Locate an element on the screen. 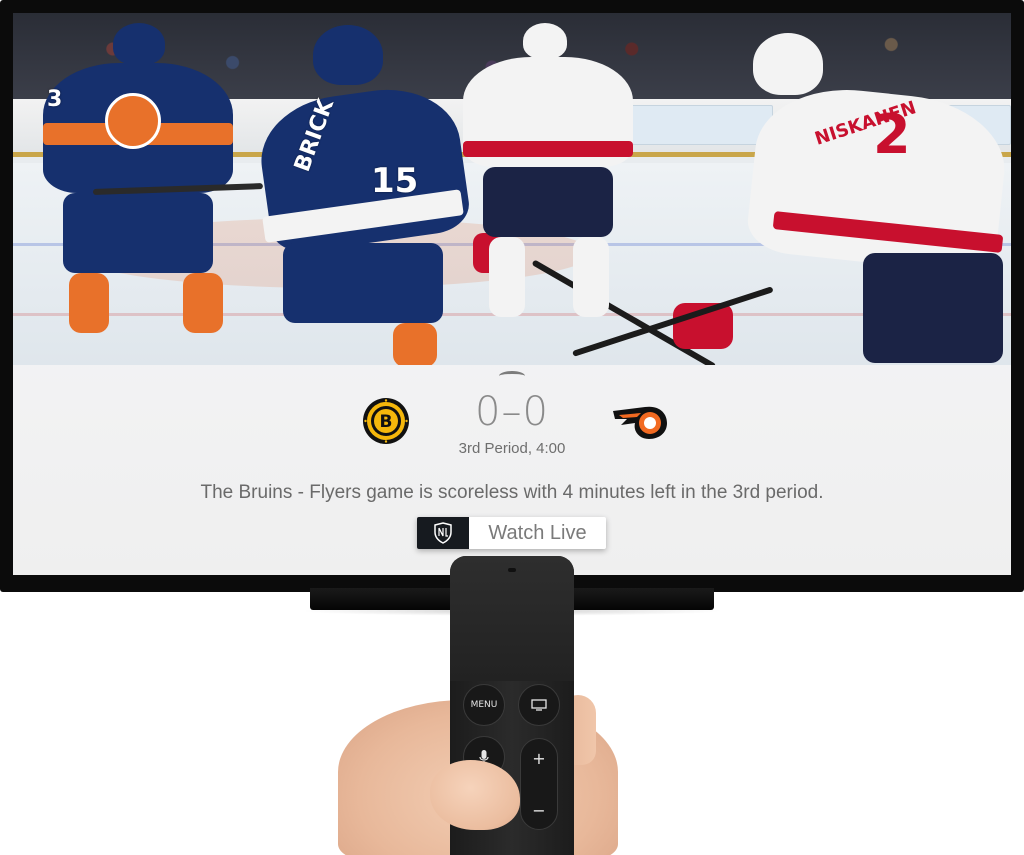 This screenshot has height=855, width=1024. watch-live-icon-box is located at coordinates (443, 533).